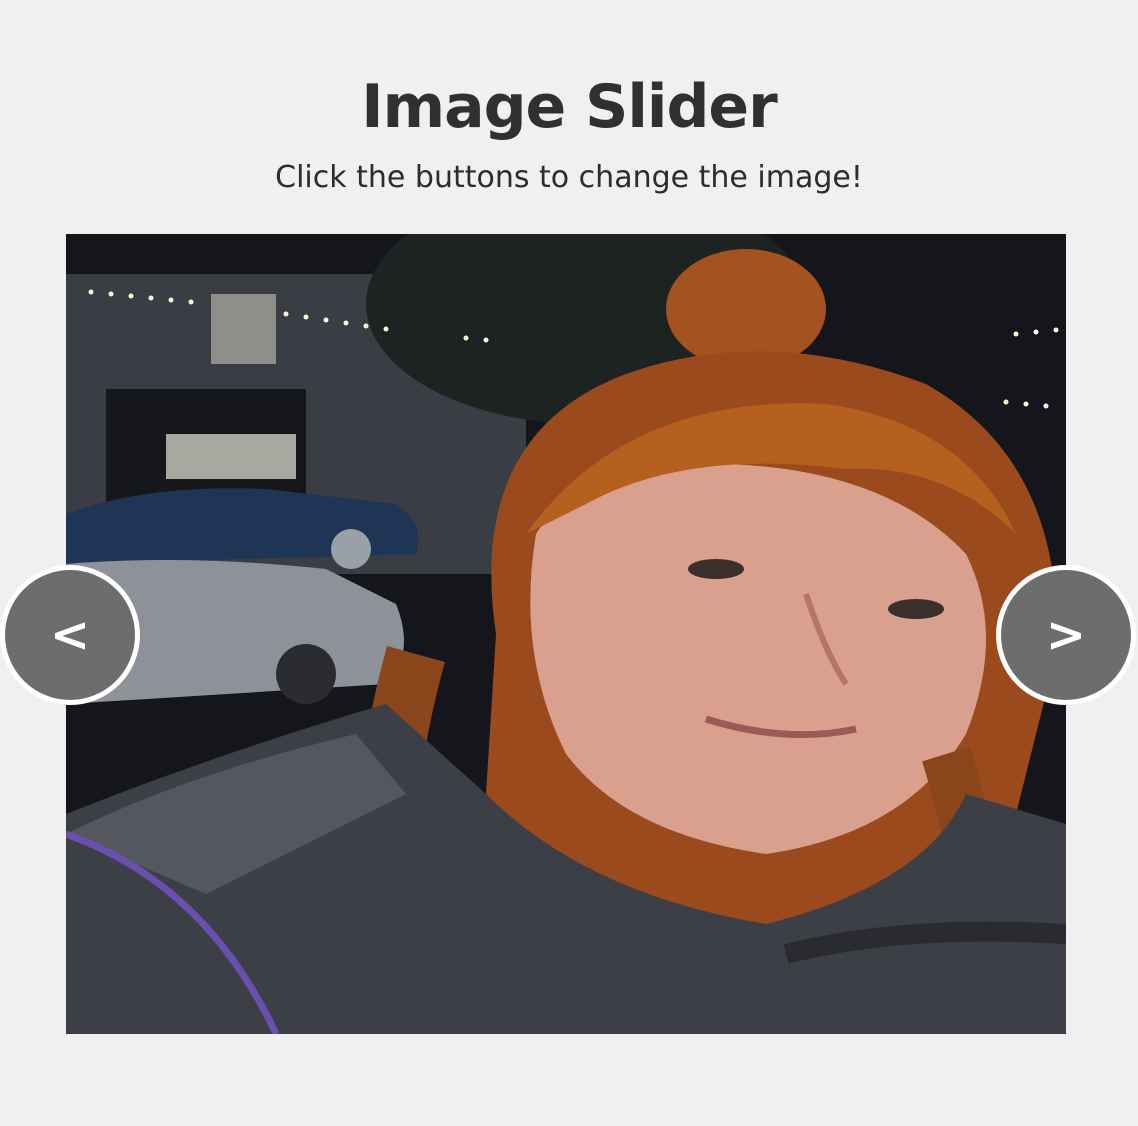  Describe the element at coordinates (1066, 635) in the screenshot. I see `next-button: >` at that location.